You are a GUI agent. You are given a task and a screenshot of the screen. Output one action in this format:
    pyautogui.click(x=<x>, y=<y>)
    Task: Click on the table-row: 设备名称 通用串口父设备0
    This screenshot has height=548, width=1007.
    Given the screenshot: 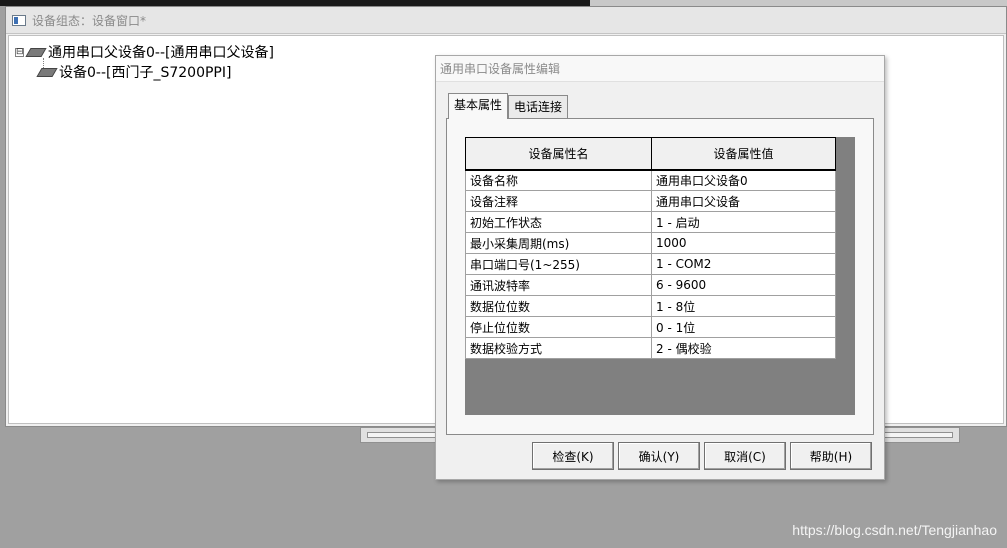 What is the action you would take?
    pyautogui.click(x=650, y=180)
    